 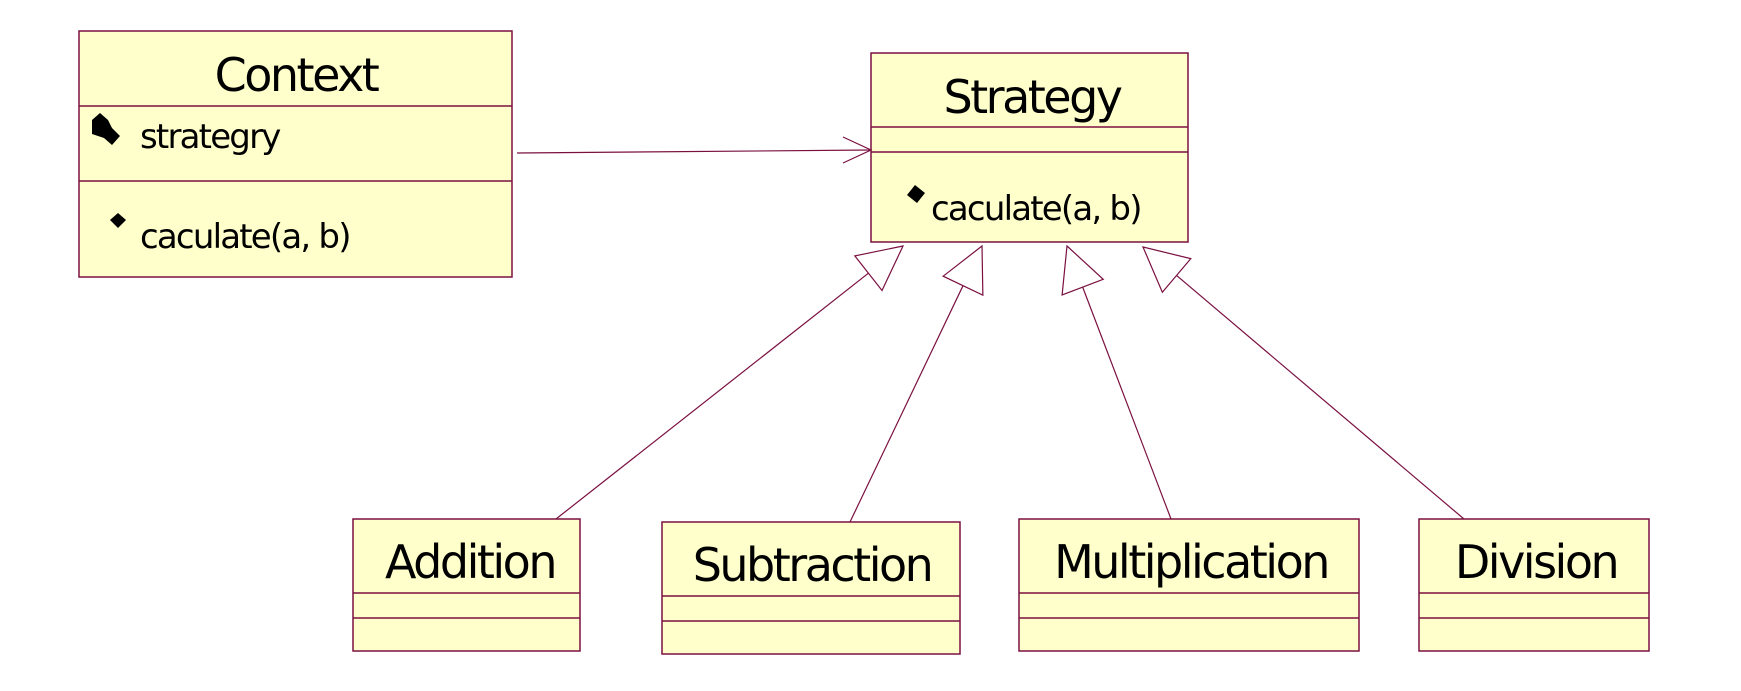 I want to click on attribute-label: strategry, so click(x=210, y=137).